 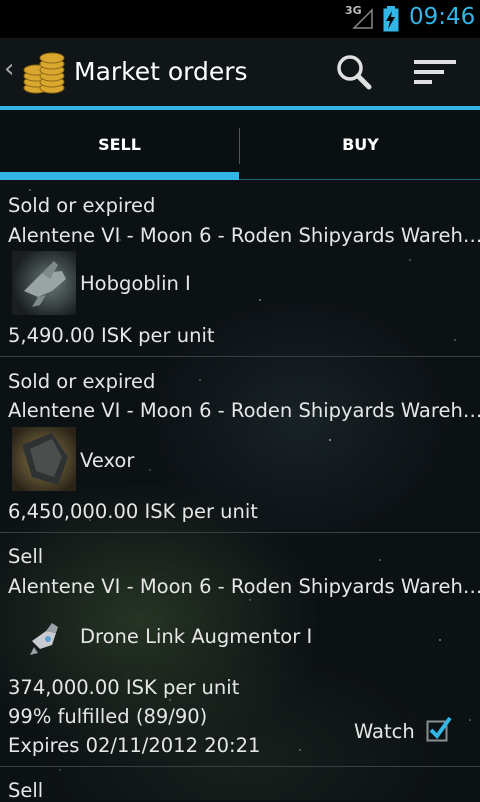 I want to click on search-icon, so click(x=354, y=72).